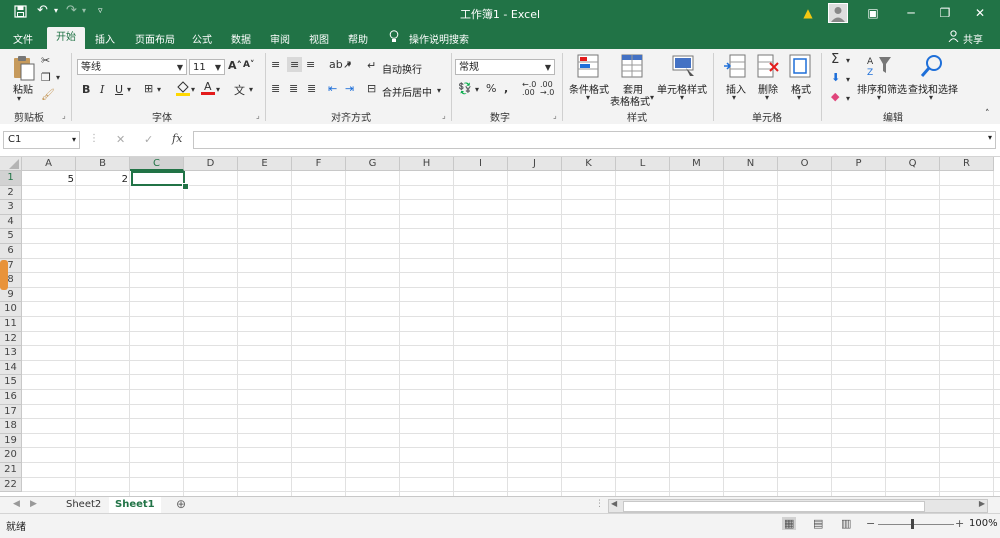 This screenshot has height=538, width=1000. What do you see at coordinates (193, 89) in the screenshot?
I see `fill-color-dropdown-icon: ▾` at bounding box center [193, 89].